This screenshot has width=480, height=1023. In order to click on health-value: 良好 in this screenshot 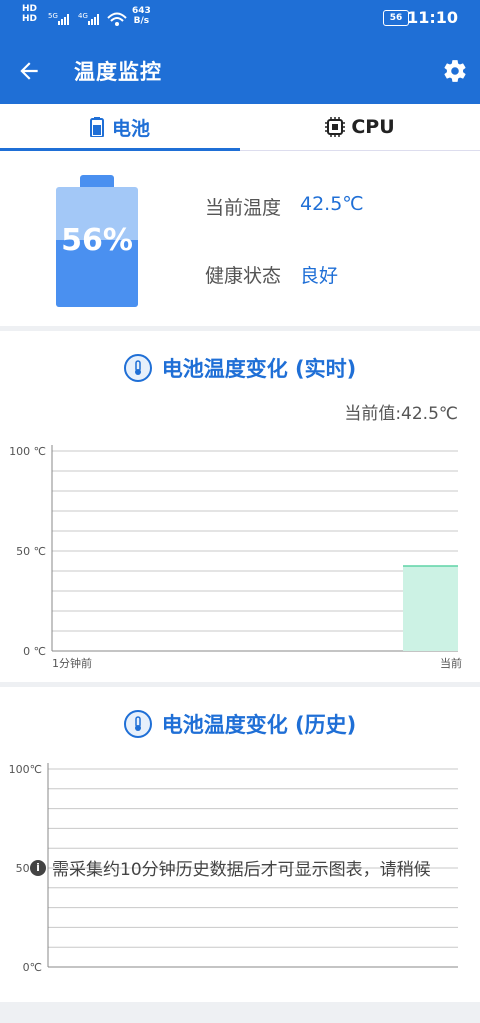, I will do `click(319, 276)`.